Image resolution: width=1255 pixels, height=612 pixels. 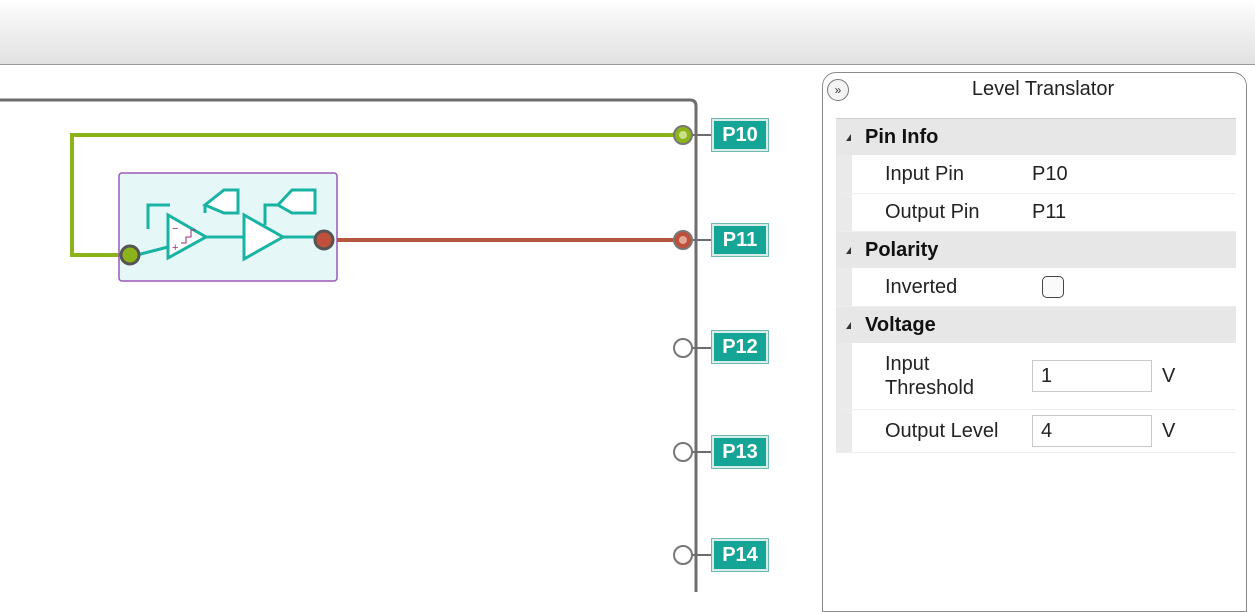 I want to click on property-row-inverted: Inverted, so click(x=1036, y=287).